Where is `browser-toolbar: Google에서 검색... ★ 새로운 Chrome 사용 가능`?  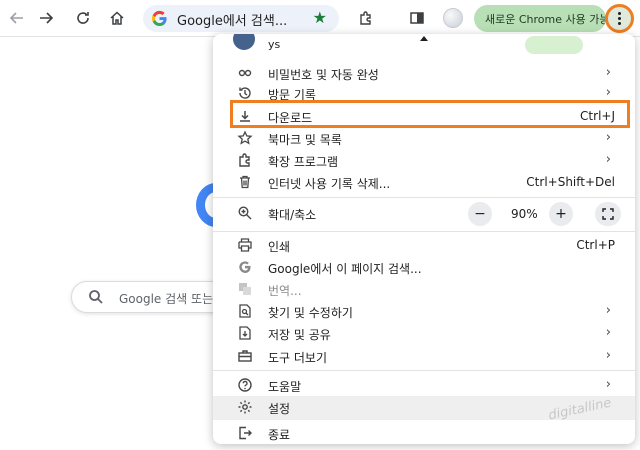 browser-toolbar: Google에서 검색... ★ 새로운 Chrome 사용 가능 is located at coordinates (320, 18).